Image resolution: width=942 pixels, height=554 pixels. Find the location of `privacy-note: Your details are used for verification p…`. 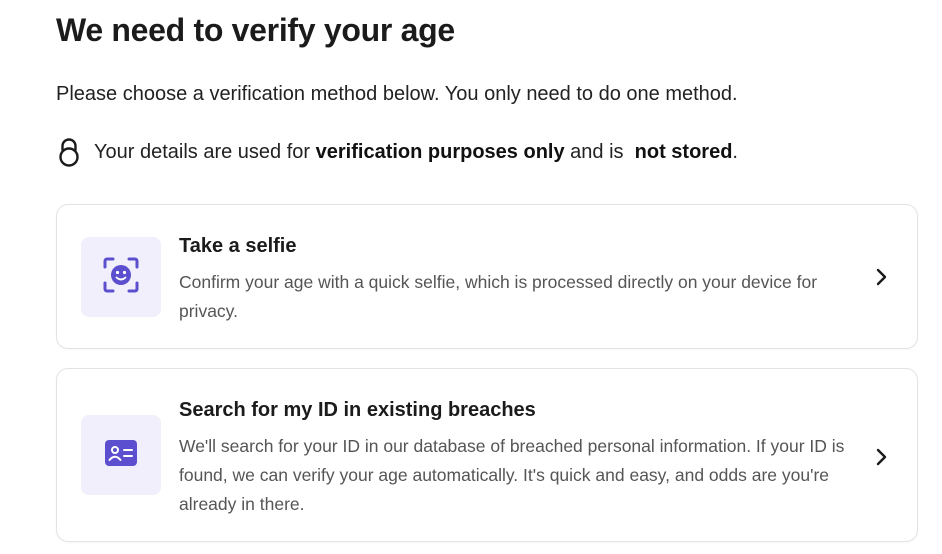

privacy-note: Your details are used for verification p… is located at coordinates (397, 152).